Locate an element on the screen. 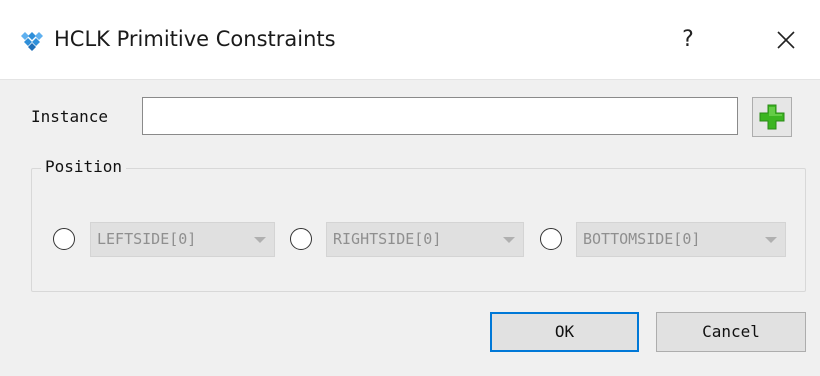 The image size is (820, 376). gowin-logo-icon is located at coordinates (32, 40).